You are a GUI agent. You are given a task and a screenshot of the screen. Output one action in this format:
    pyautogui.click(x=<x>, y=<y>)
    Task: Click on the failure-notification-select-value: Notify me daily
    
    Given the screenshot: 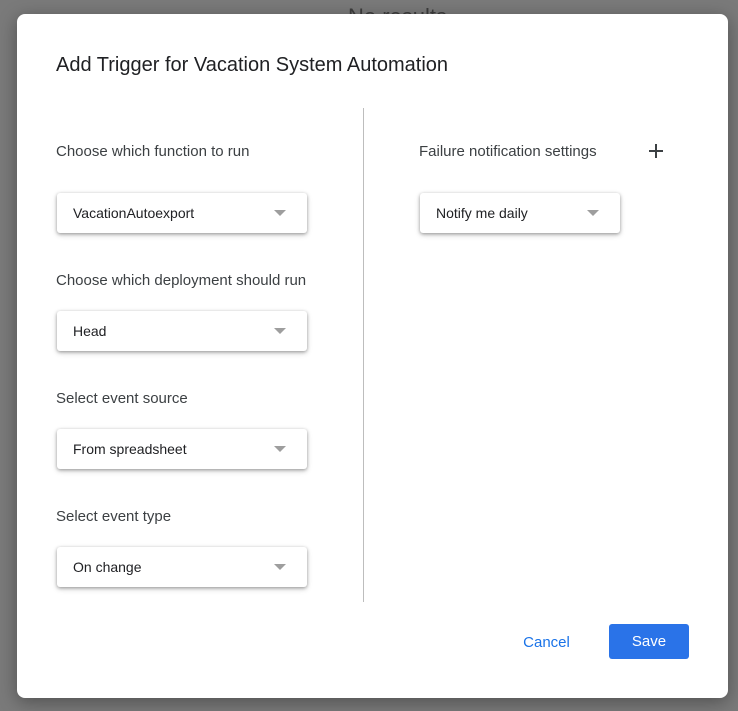 What is the action you would take?
    pyautogui.click(x=482, y=213)
    